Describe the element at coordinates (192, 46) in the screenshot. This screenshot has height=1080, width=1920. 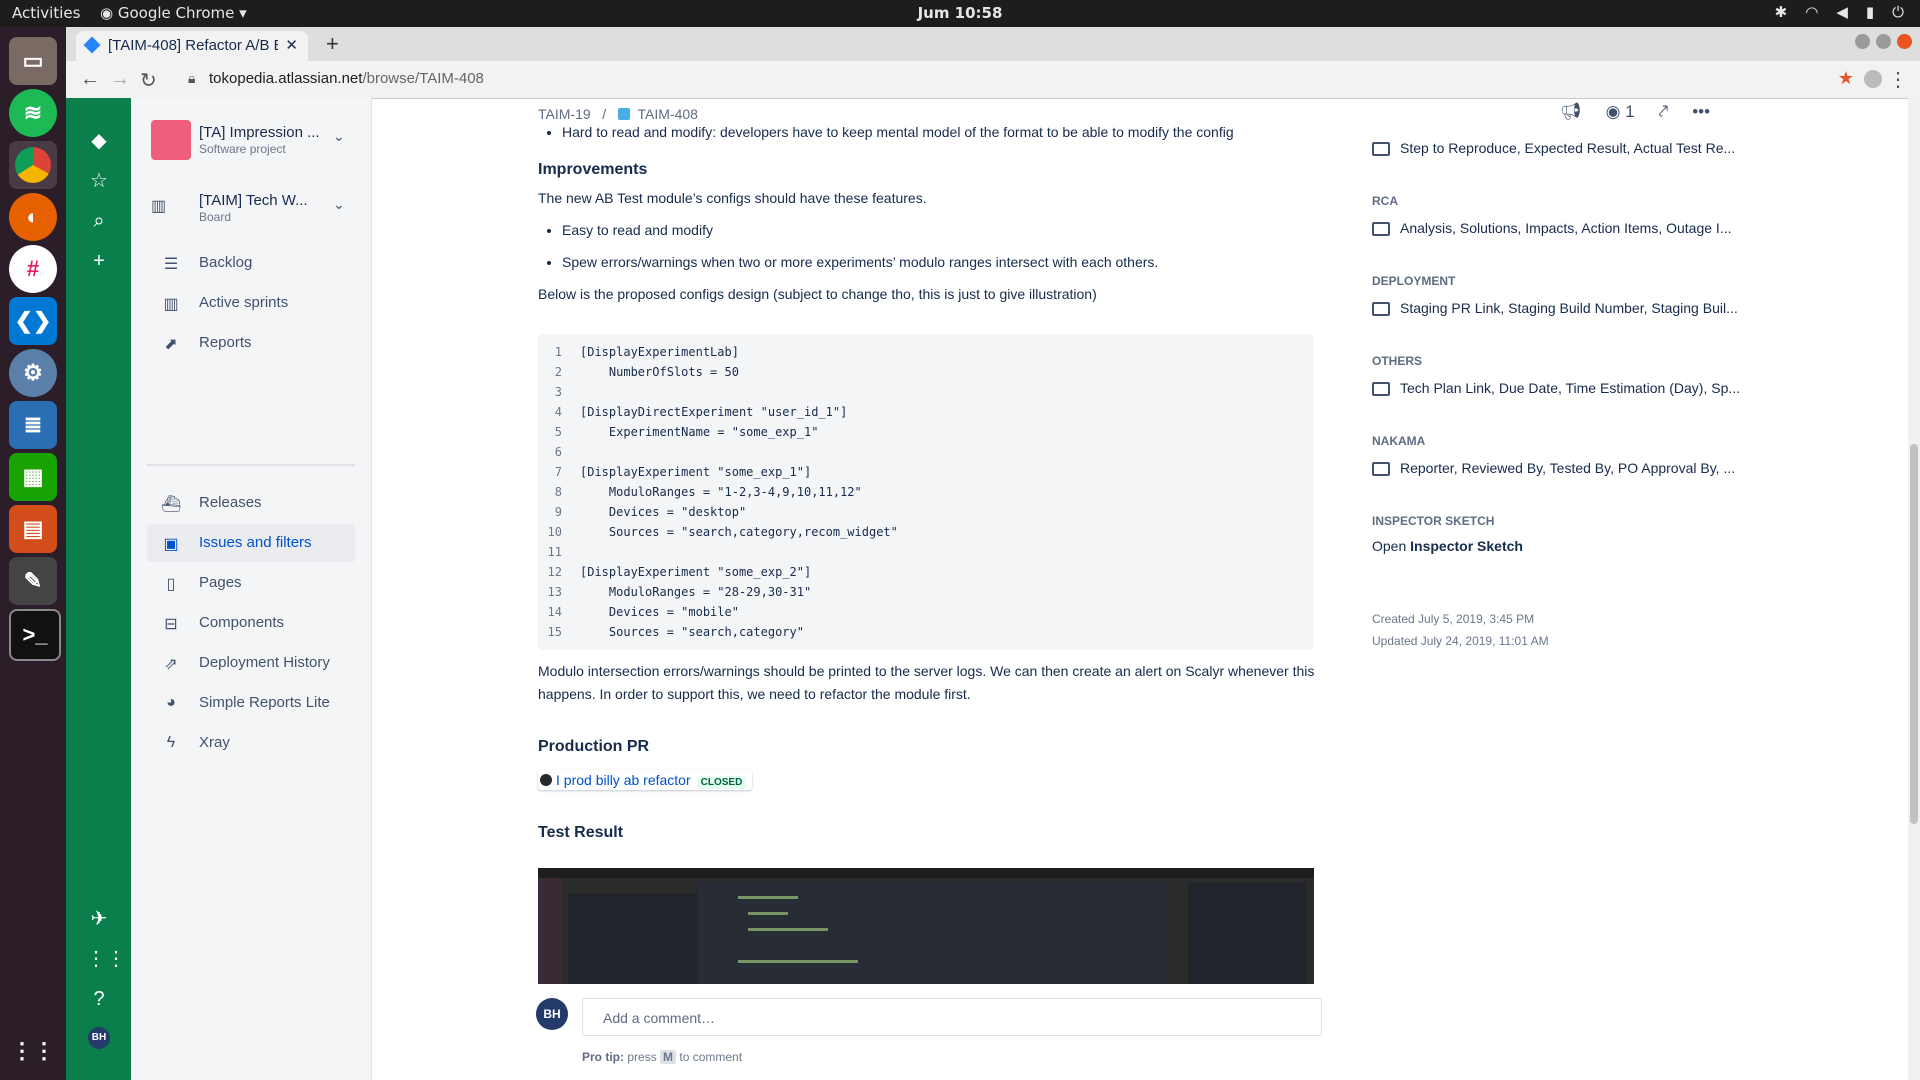
I see `browser-tab: [TAIM-408] Refactor A/B E ✕` at that location.